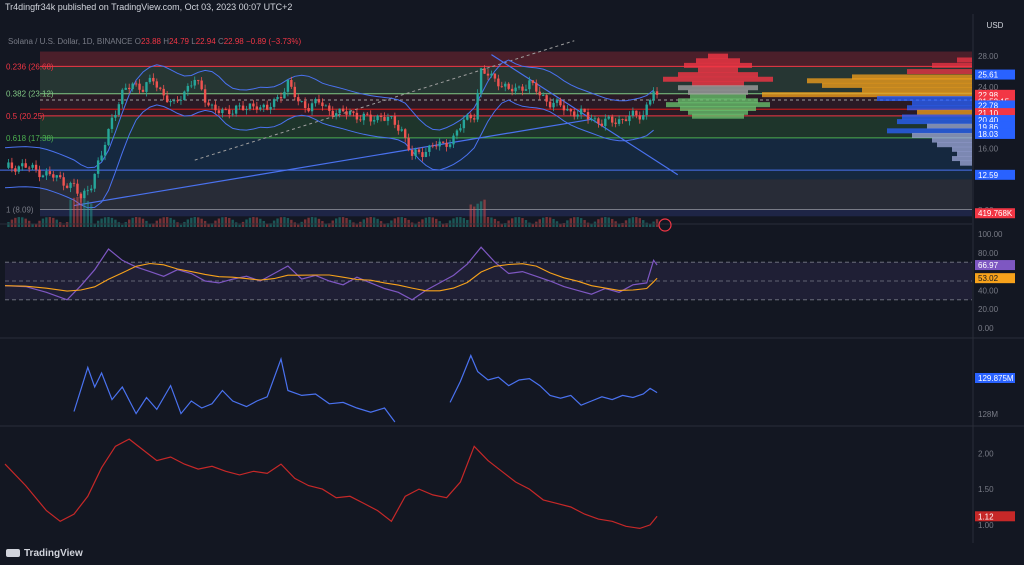  Describe the element at coordinates (988, 75) in the screenshot. I see `price-badge-text: 25.61` at that location.